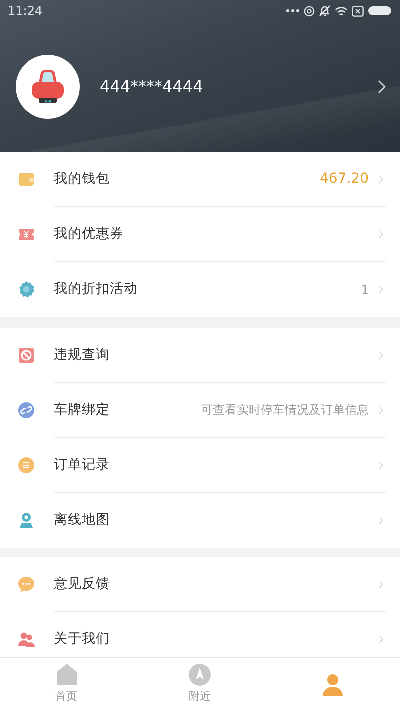 The image size is (400, 711). I want to click on menu-value: 可查看实时停车情况及订单信息, so click(285, 410).